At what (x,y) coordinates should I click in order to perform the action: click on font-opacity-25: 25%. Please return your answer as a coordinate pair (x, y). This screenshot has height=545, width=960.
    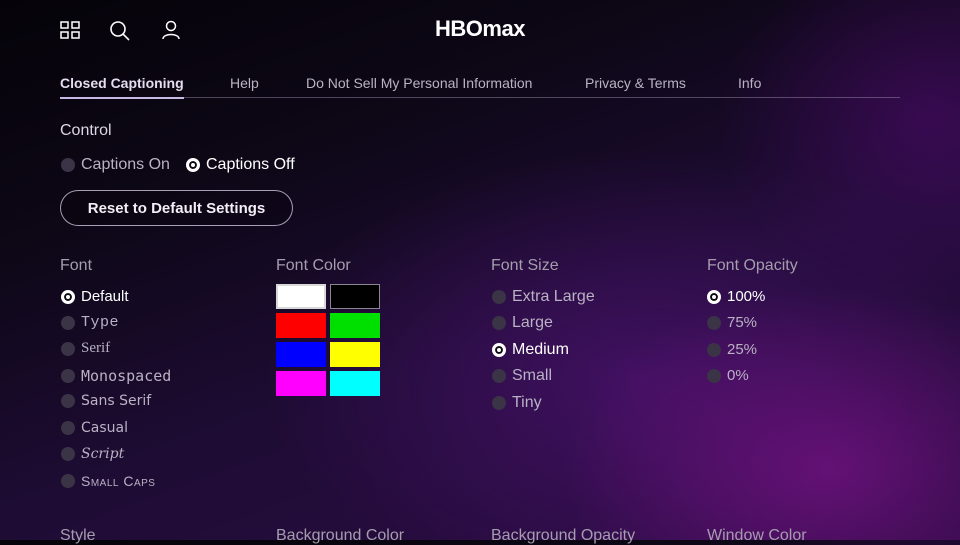
    Looking at the image, I should click on (732, 349).